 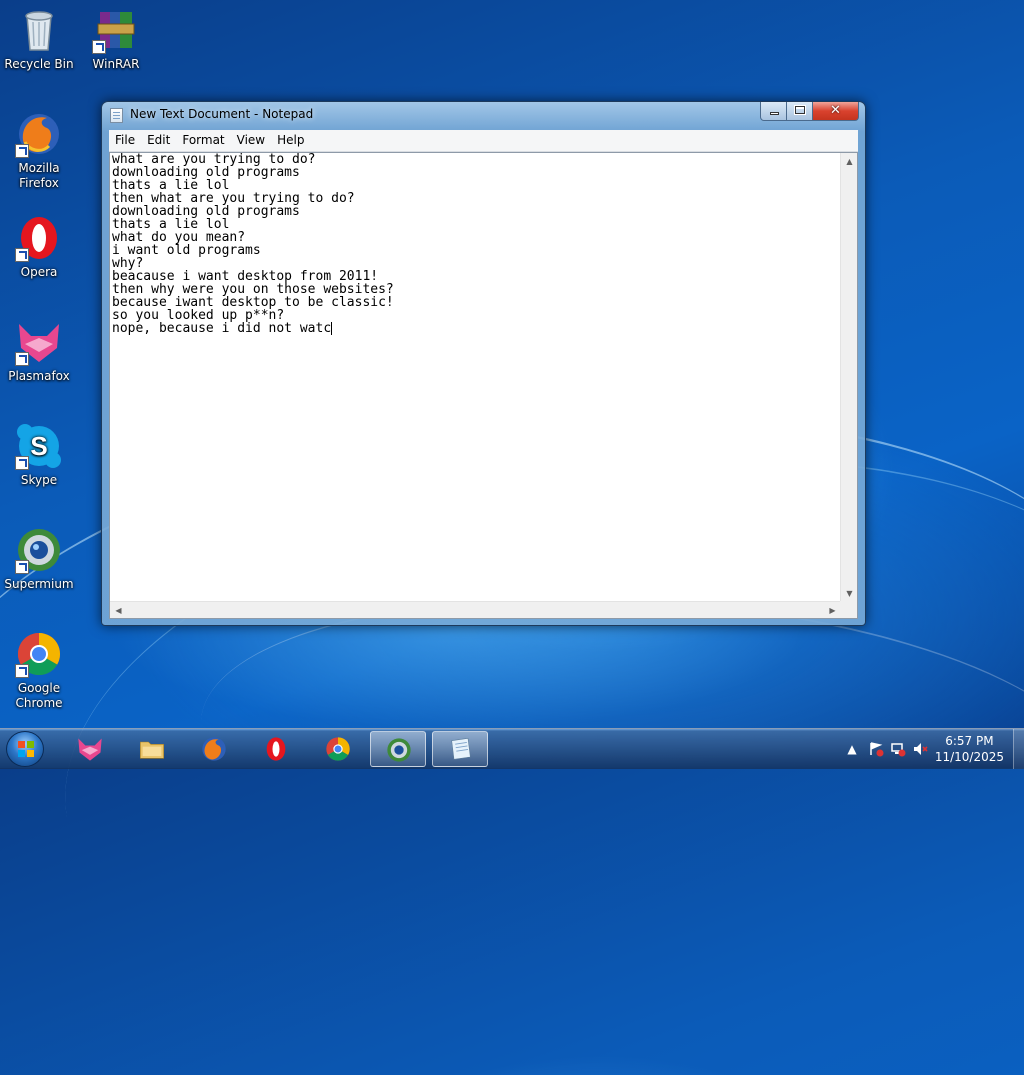 What do you see at coordinates (475, 609) in the screenshot?
I see `horizontal-scrollbar: ◀ ▶` at bounding box center [475, 609].